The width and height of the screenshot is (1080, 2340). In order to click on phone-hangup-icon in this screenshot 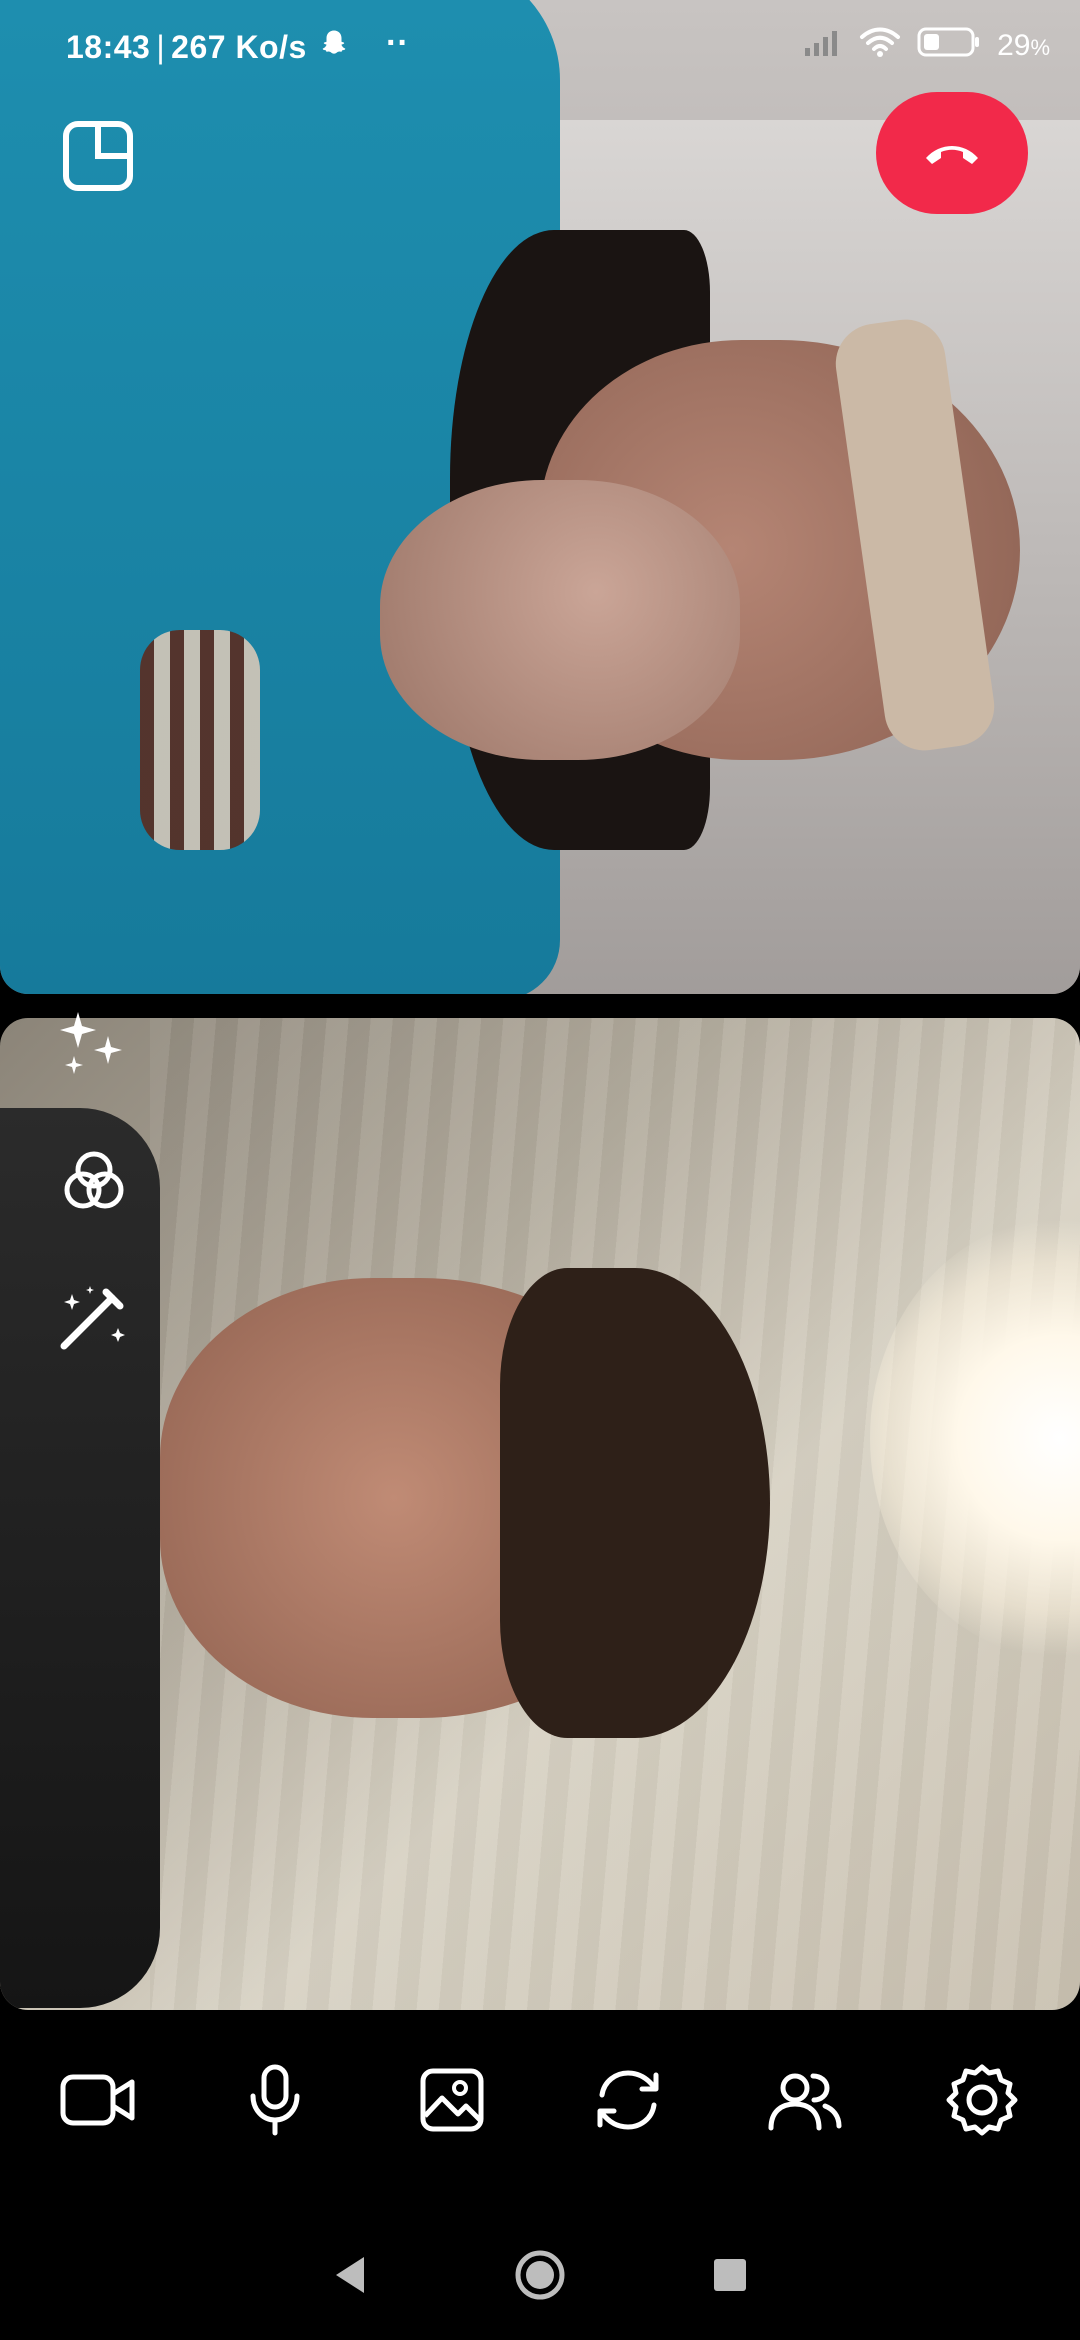, I will do `click(952, 155)`.